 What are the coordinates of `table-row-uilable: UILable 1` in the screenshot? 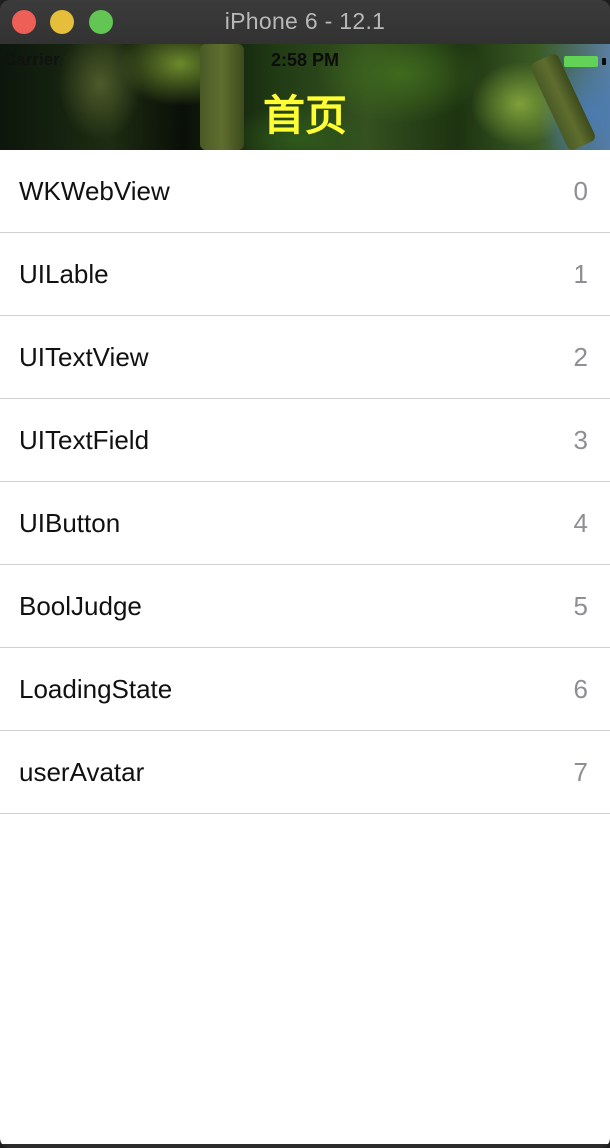 It's located at (305, 274).